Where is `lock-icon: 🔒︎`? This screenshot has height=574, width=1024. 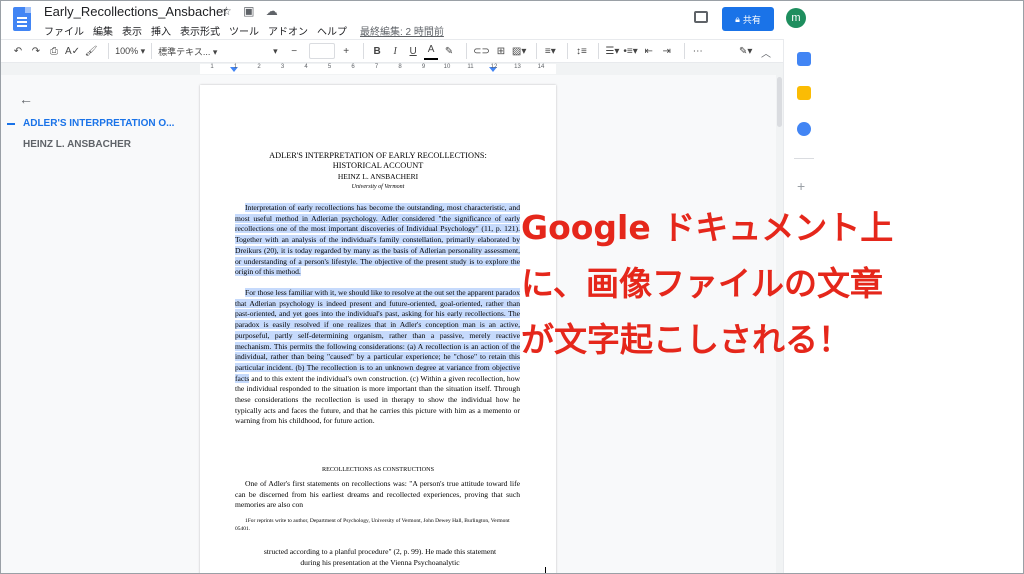
lock-icon: 🔒︎ is located at coordinates (737, 18).